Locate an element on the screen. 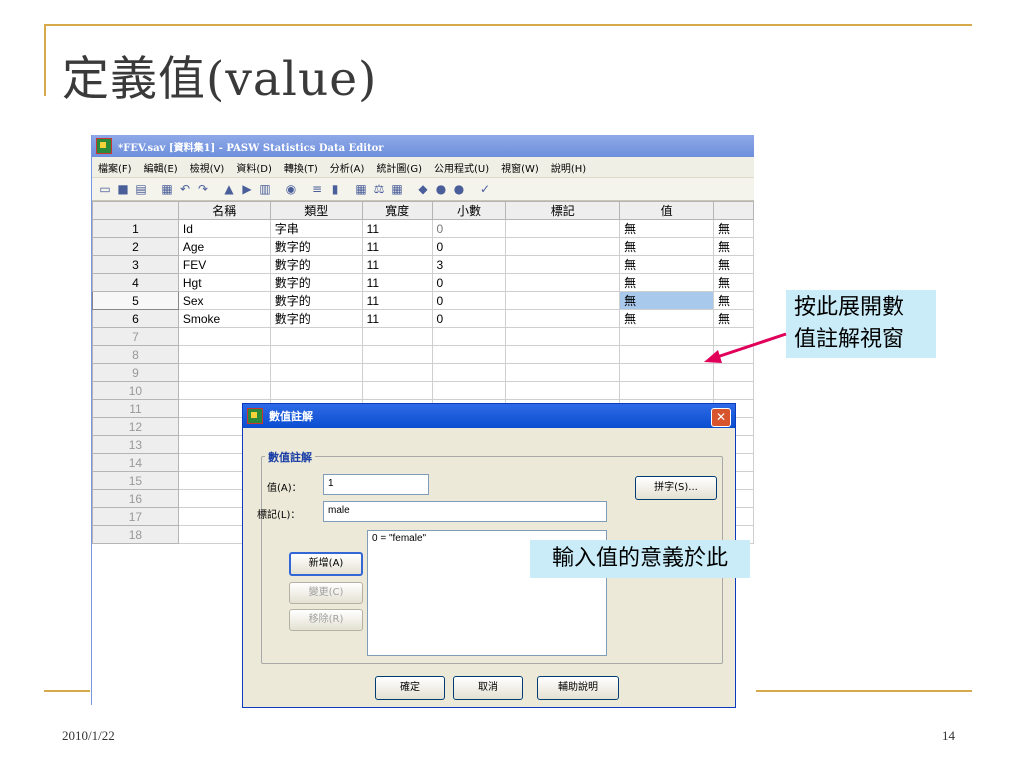 This screenshot has width=1024, height=768. label-input: male is located at coordinates (465, 511).